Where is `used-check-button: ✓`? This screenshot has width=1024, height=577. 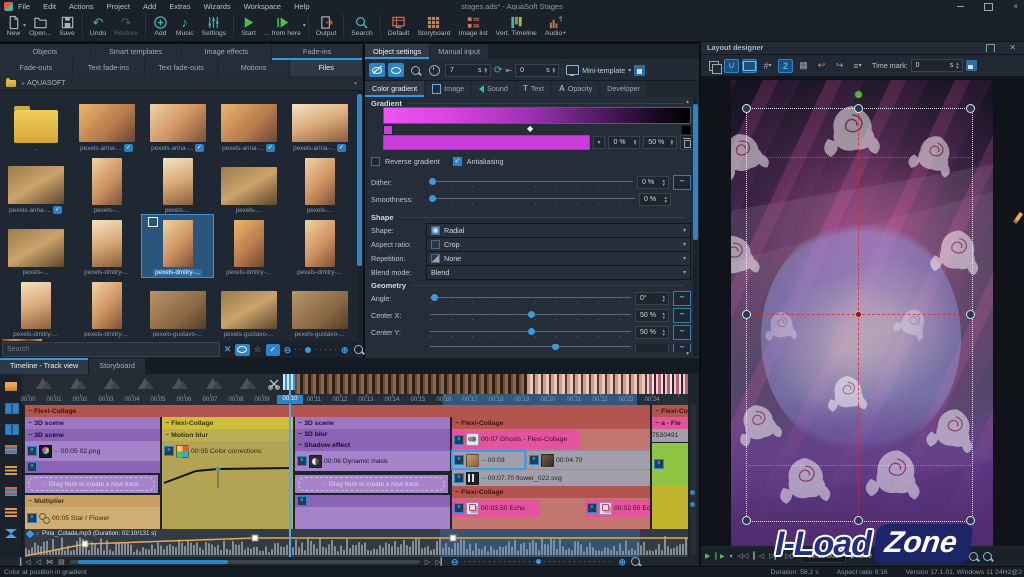
used-check-button: ✓ is located at coordinates (272, 349).